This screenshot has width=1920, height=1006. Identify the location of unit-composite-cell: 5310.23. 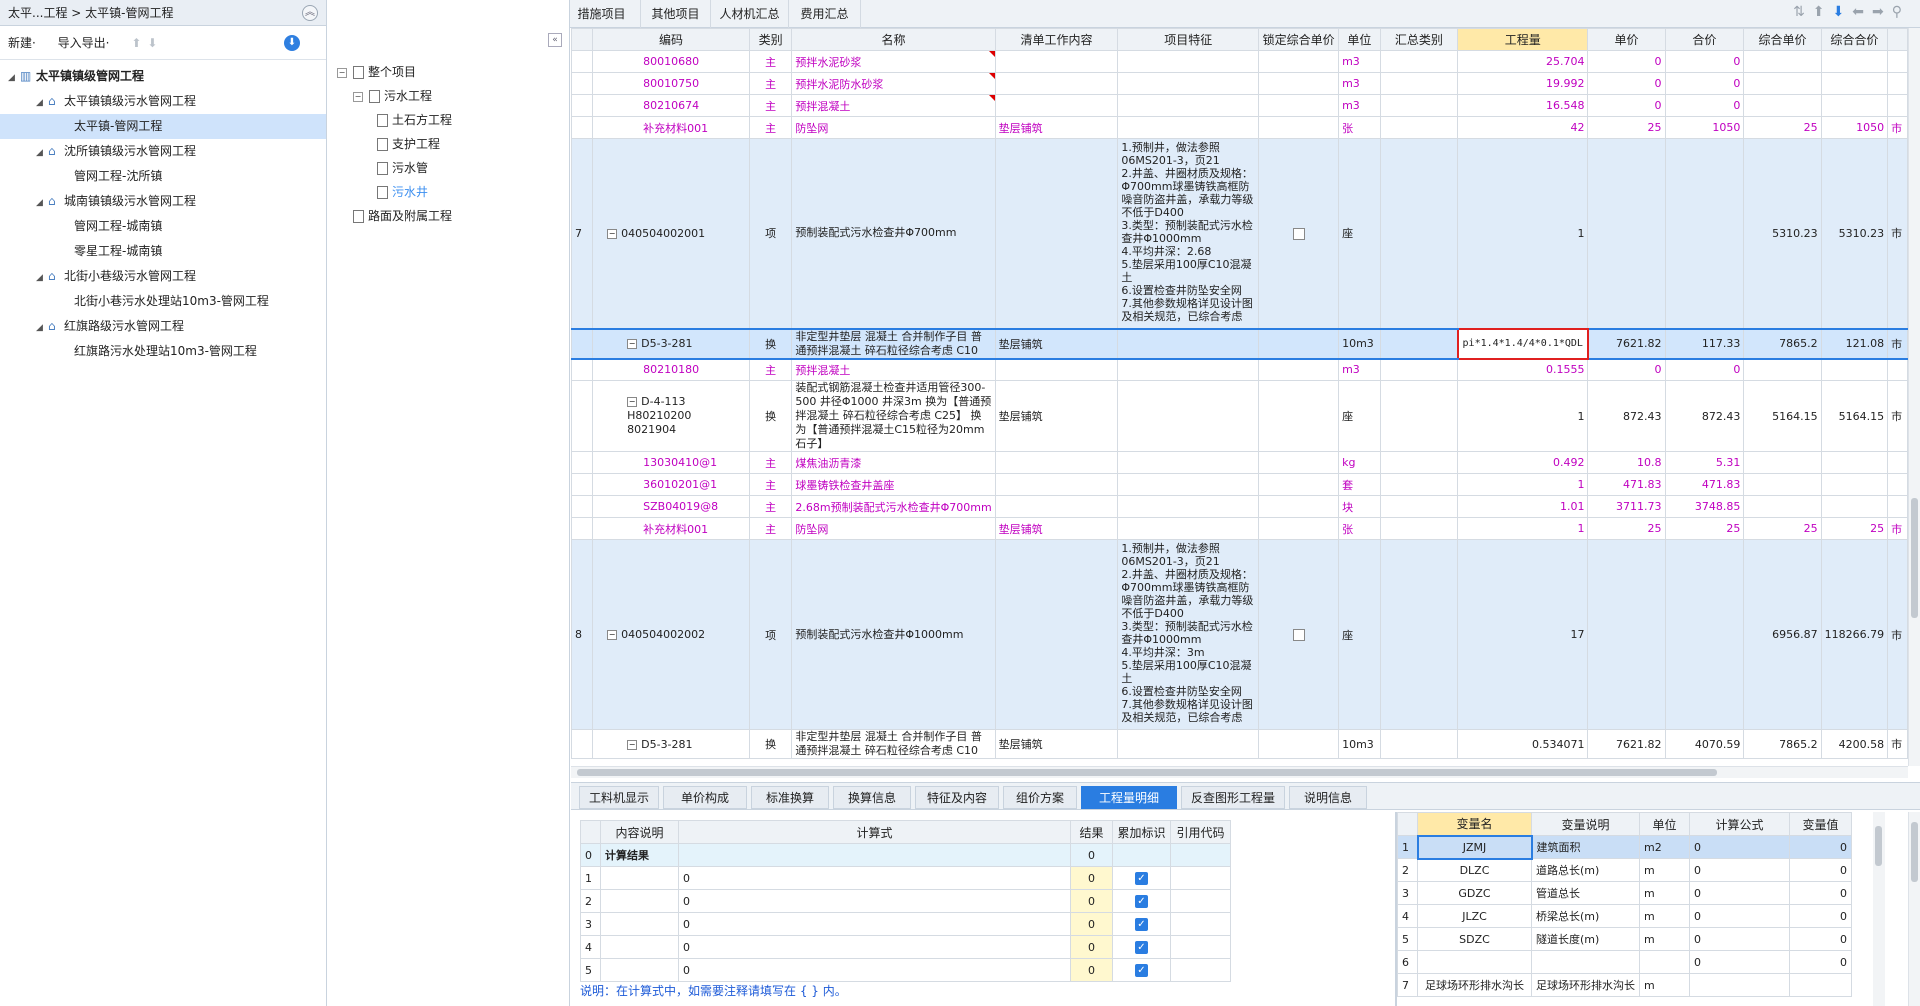
(1782, 233).